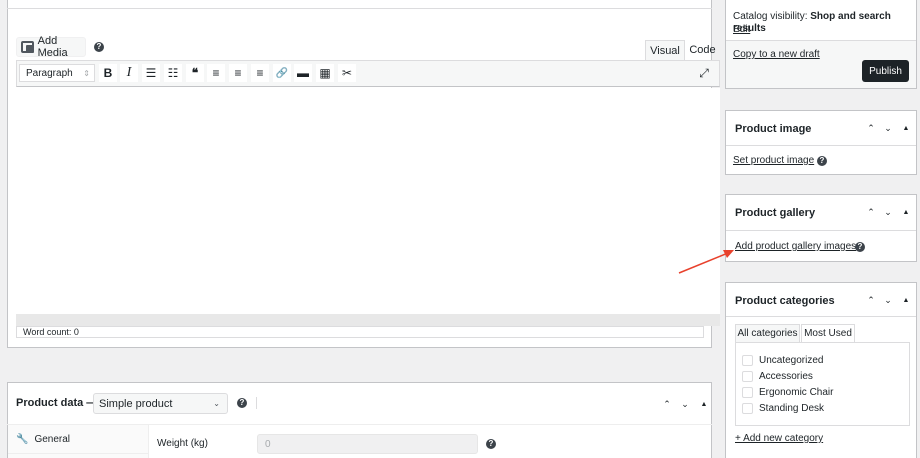 This screenshot has width=920, height=458. What do you see at coordinates (367, 444) in the screenshot?
I see `weight-input: 0` at bounding box center [367, 444].